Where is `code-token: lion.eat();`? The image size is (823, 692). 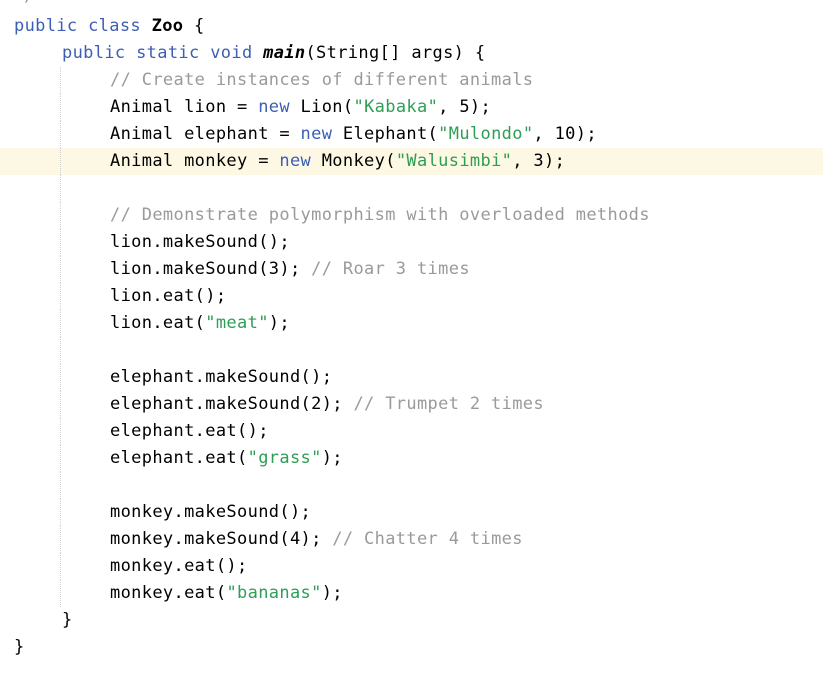
code-token: lion.eat(); is located at coordinates (168, 296).